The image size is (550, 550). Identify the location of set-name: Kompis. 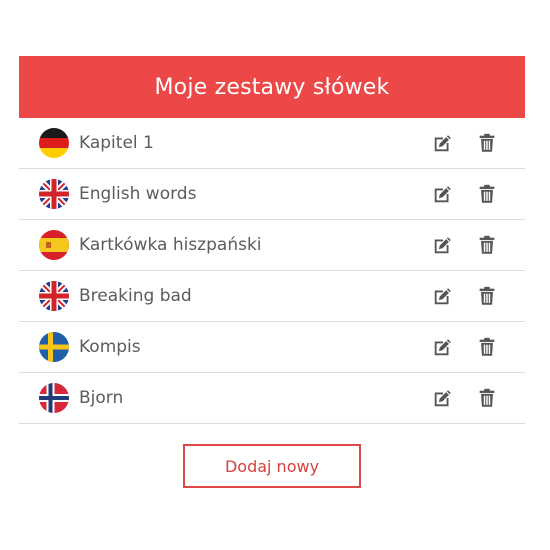
(110, 347).